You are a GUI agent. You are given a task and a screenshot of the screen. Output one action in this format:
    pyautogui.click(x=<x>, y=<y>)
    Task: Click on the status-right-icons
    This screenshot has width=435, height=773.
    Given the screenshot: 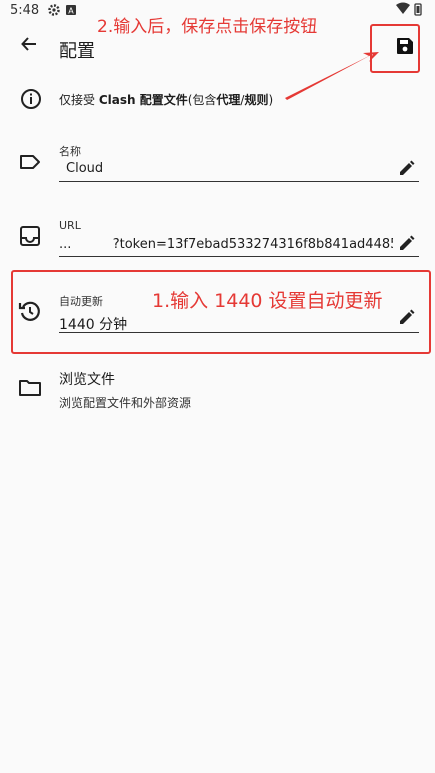 What is the action you would take?
    pyautogui.click(x=409, y=11)
    